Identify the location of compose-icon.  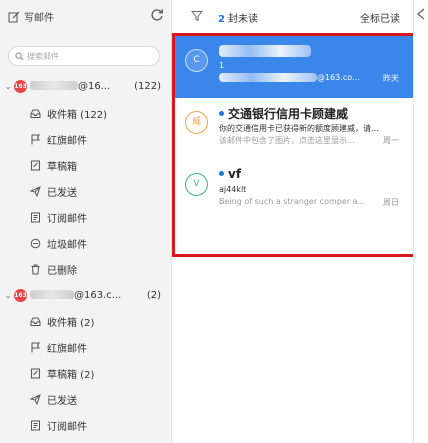
(14, 16).